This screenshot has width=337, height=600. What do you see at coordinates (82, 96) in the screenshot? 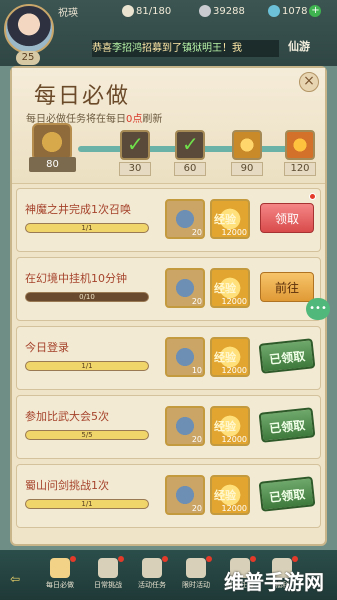
I see `page-title: 每日必做` at bounding box center [82, 96].